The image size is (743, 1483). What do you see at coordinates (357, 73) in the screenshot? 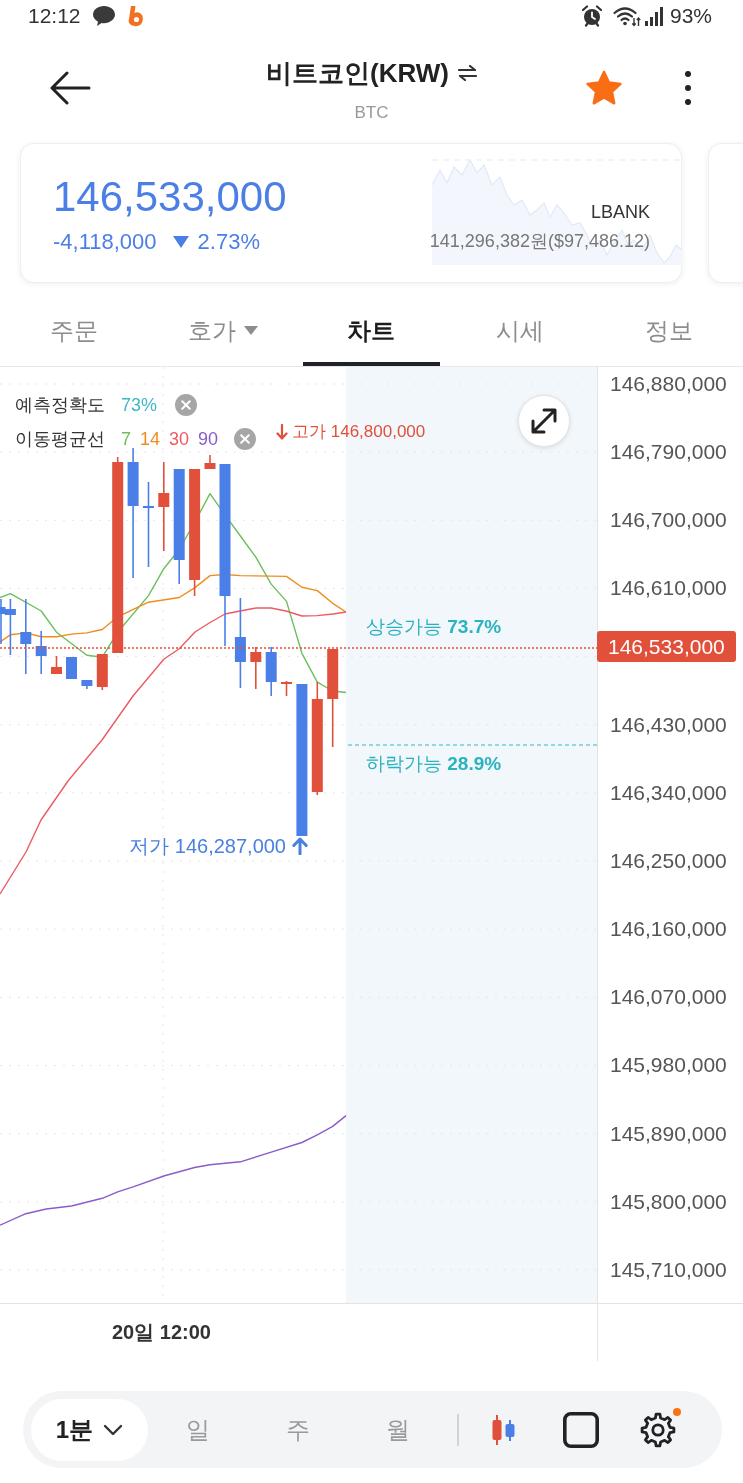
I see `page-title: 비트코인(KRW)` at bounding box center [357, 73].